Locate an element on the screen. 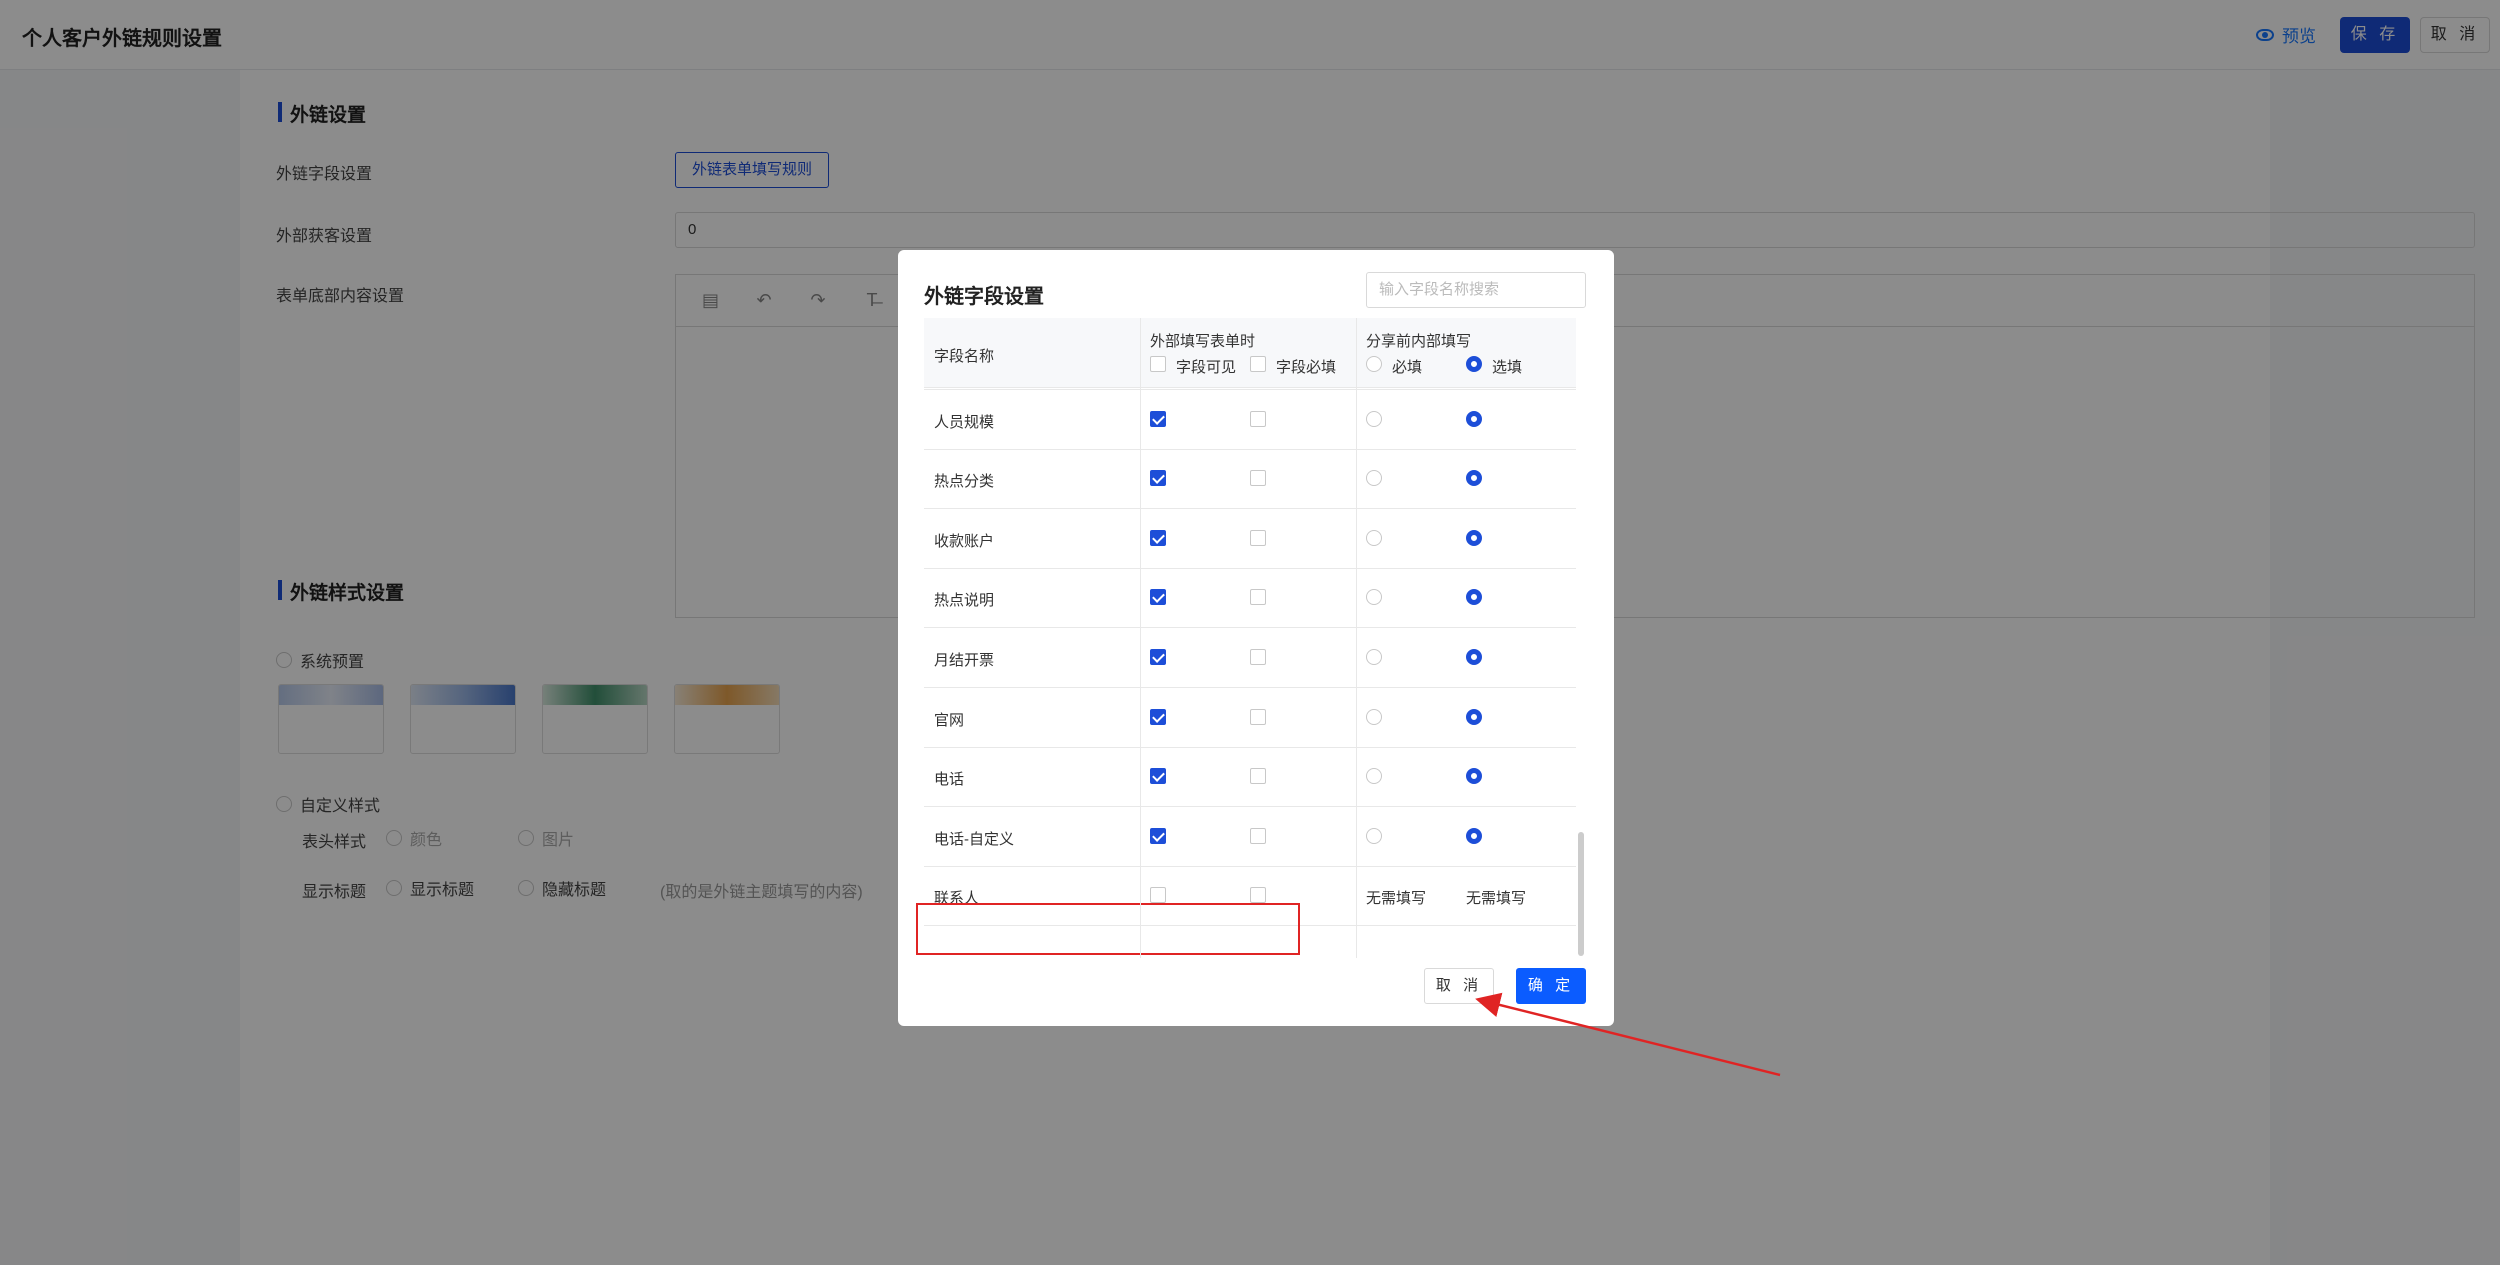 Image resolution: width=2500 pixels, height=1265 pixels. table-scrollbar is located at coordinates (1581, 894).